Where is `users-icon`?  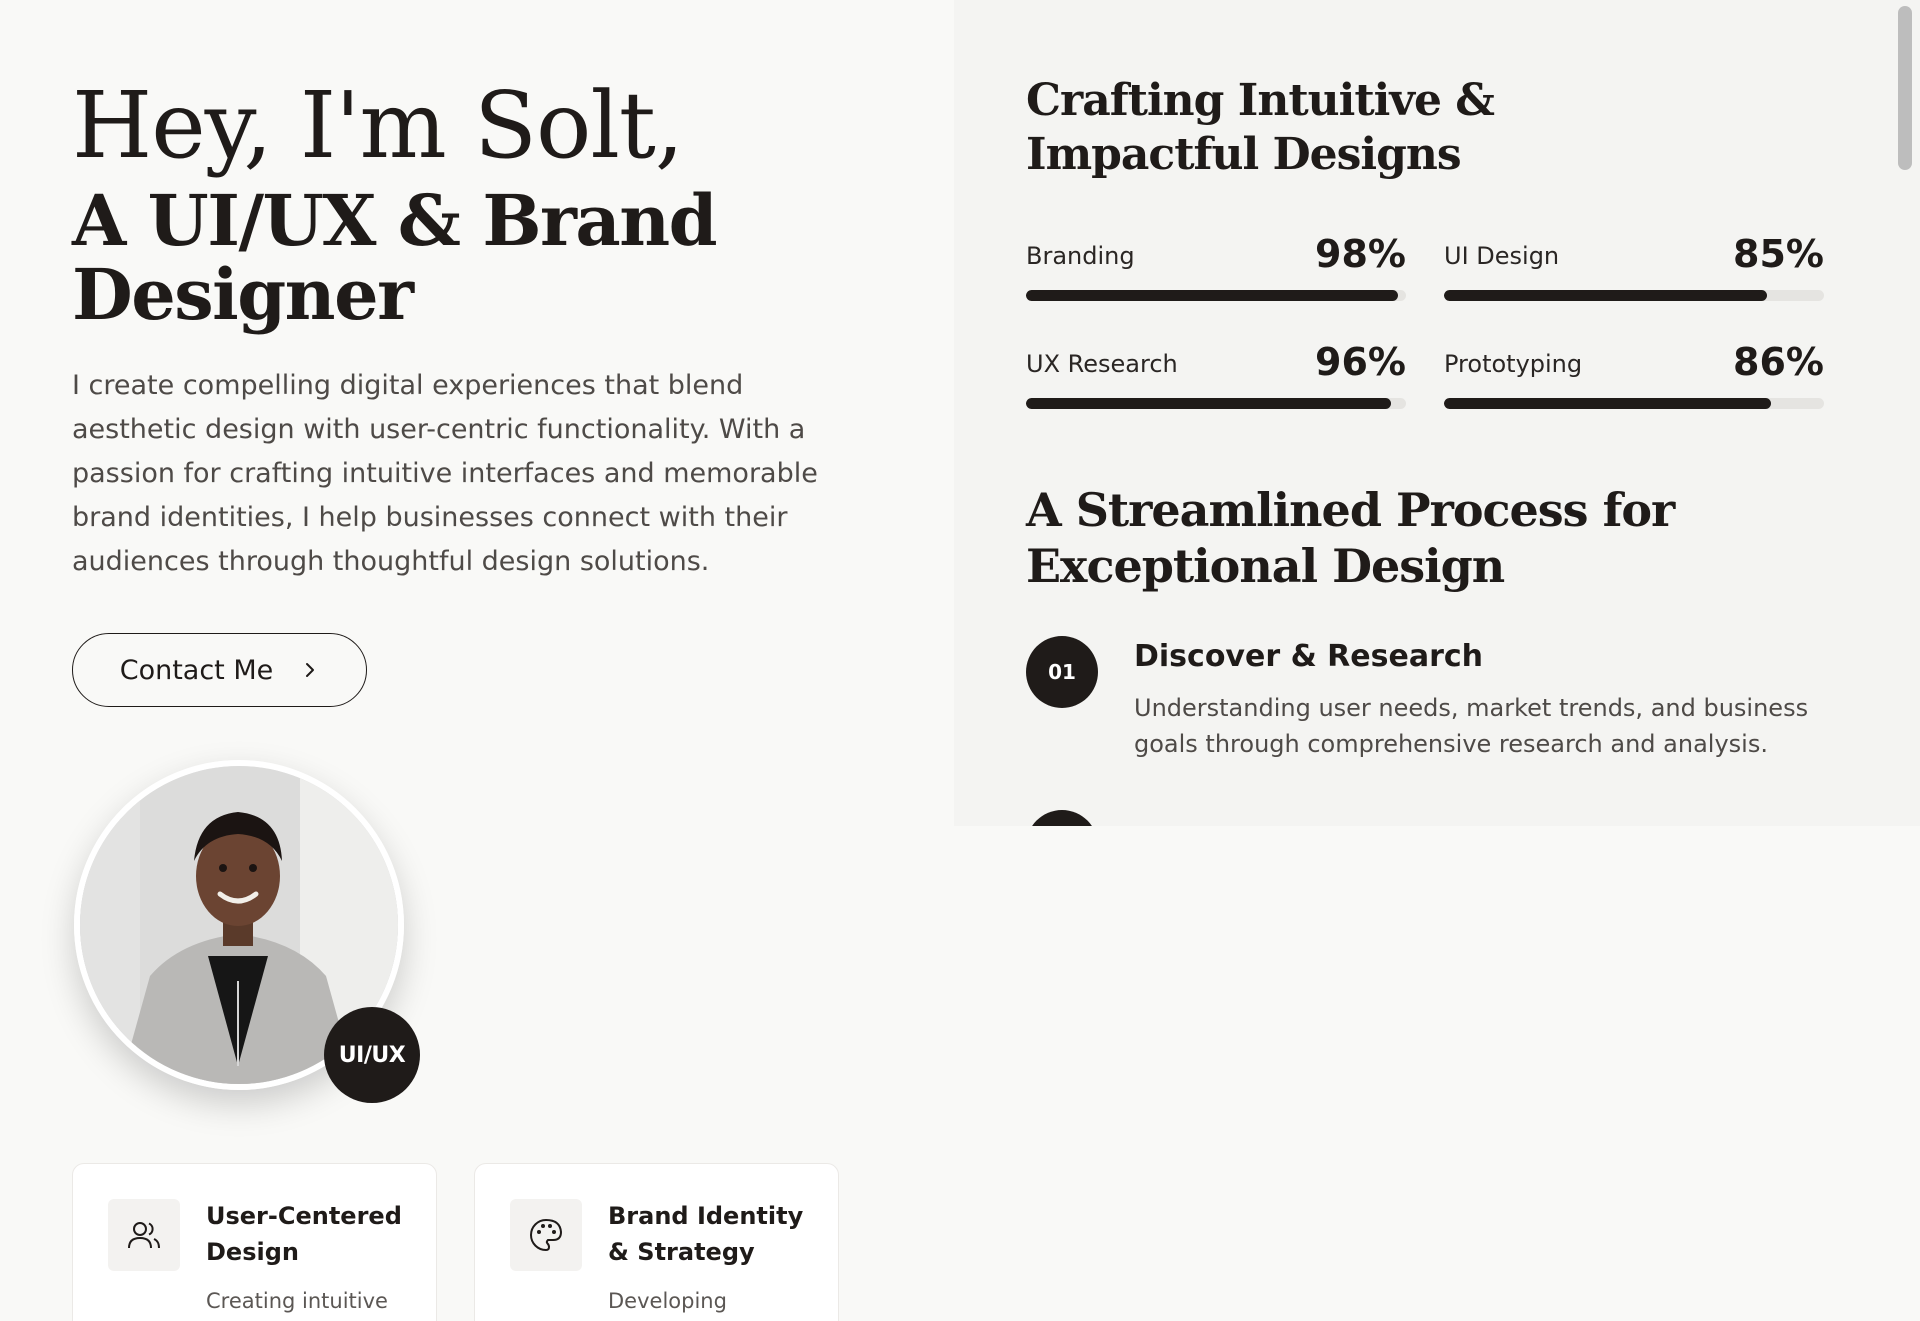
users-icon is located at coordinates (144, 1235).